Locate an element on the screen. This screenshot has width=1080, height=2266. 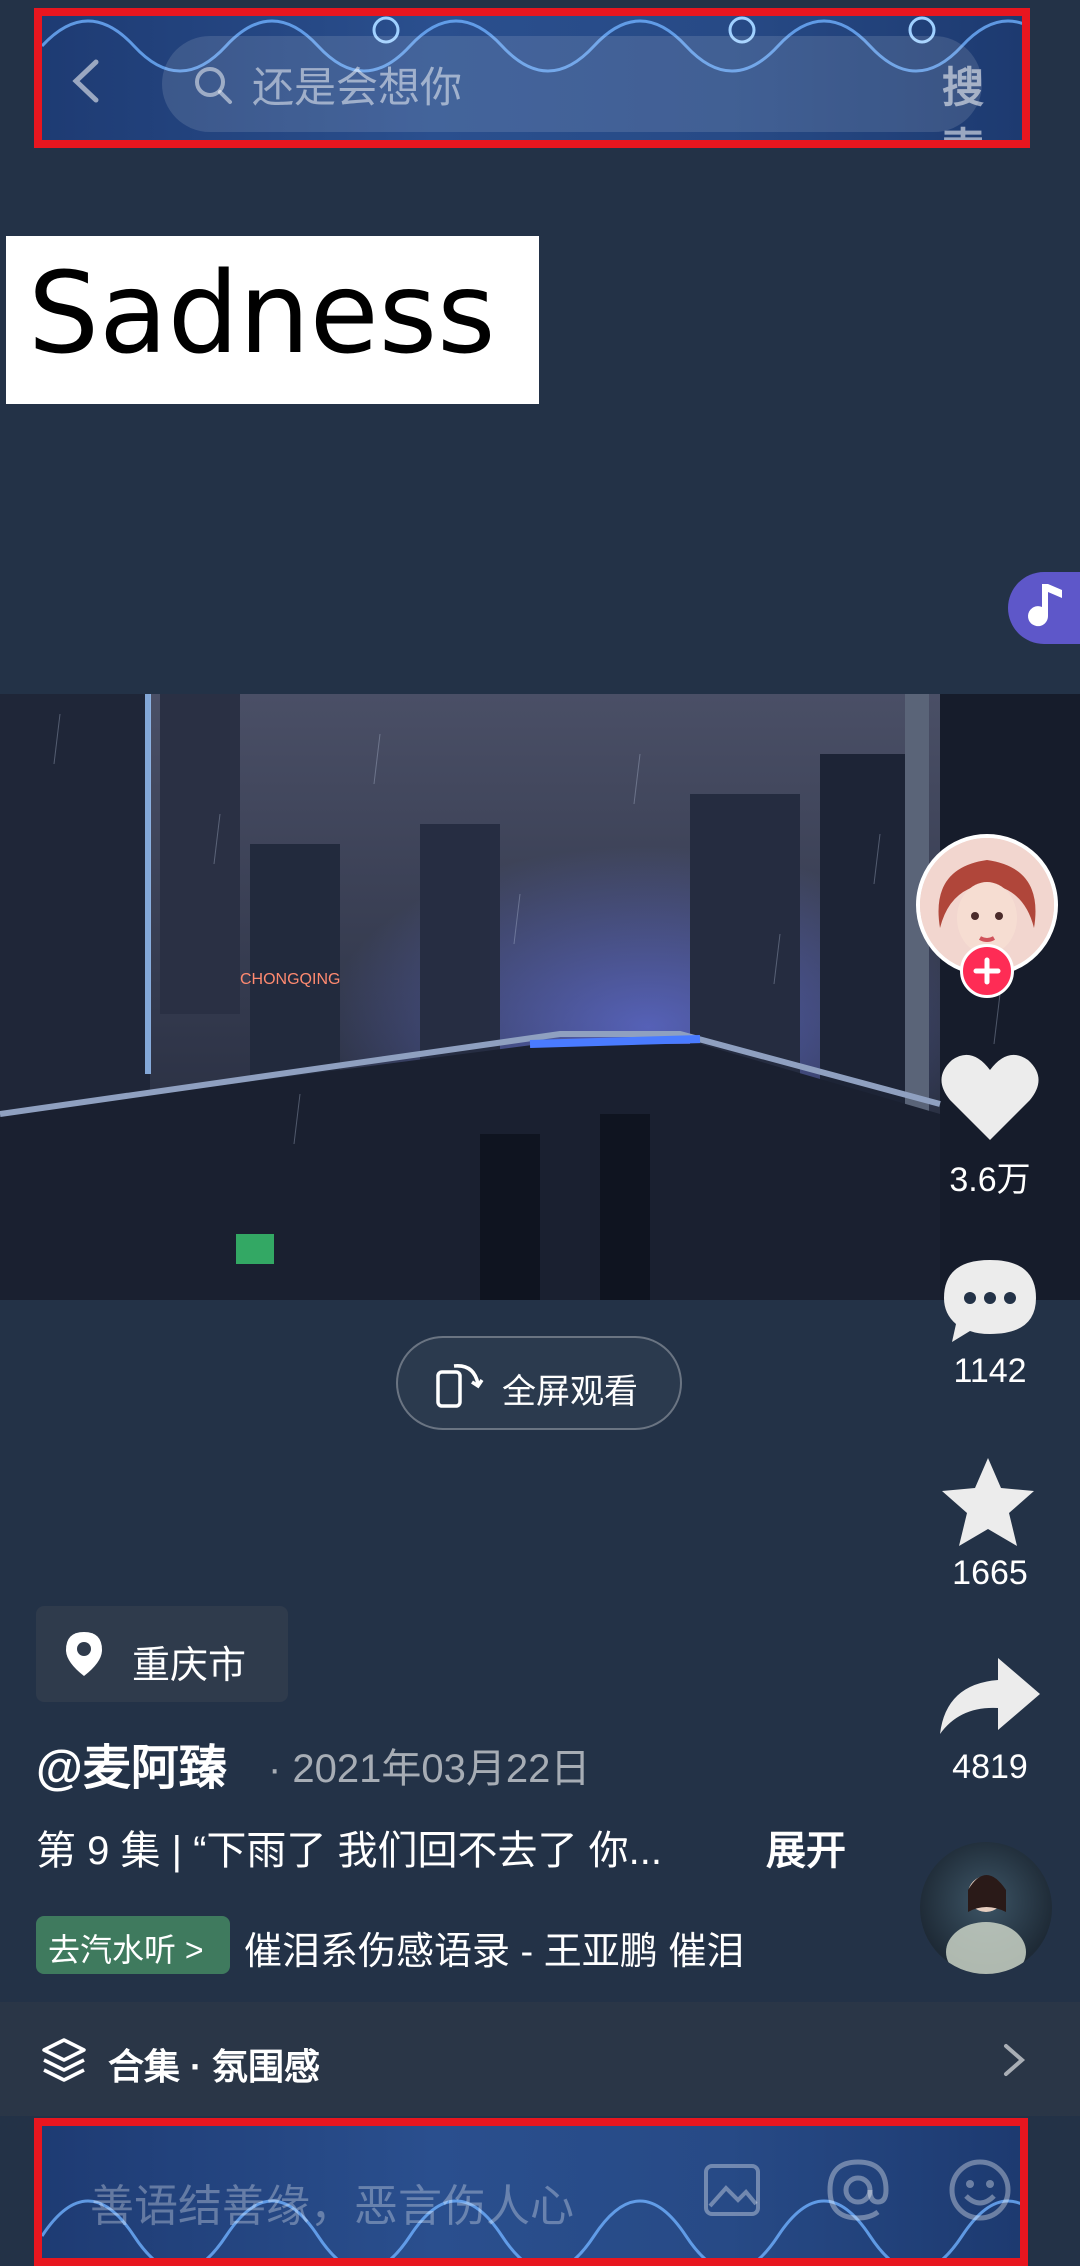
location-pin-icon is located at coordinates (84, 1654).